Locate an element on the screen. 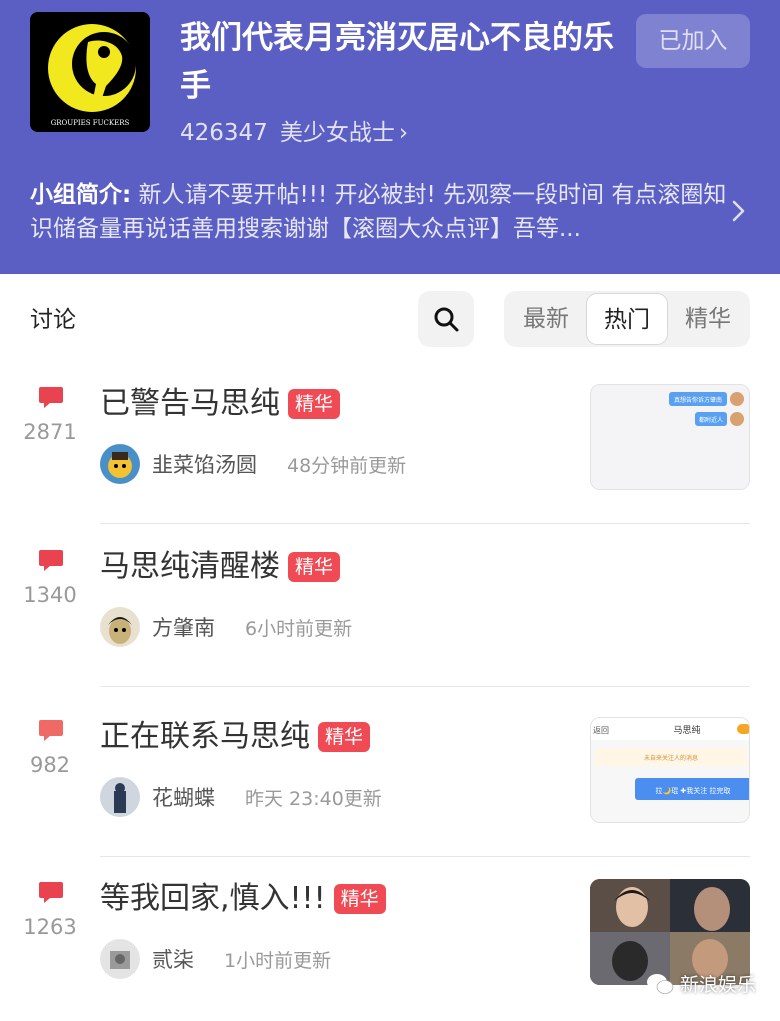  profile-name-text: 马思纯 is located at coordinates (686, 730).